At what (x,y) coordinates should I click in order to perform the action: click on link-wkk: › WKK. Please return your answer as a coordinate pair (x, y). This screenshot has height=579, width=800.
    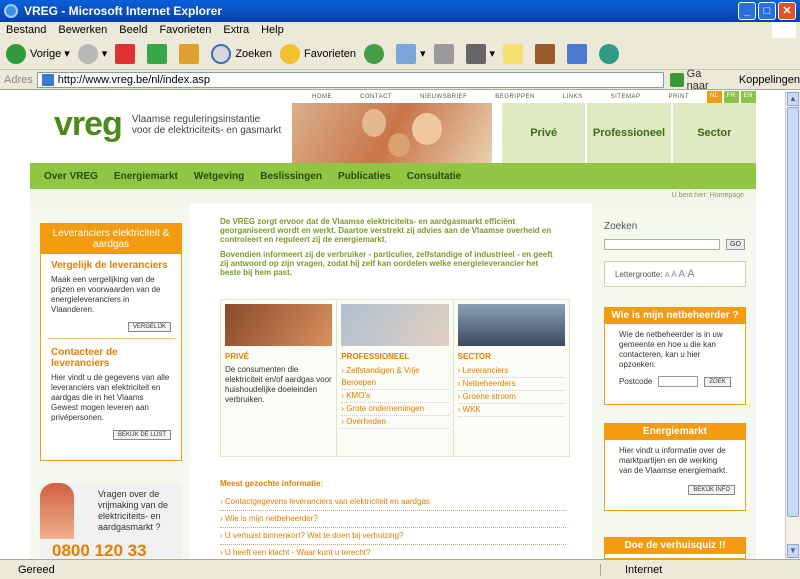
    Looking at the image, I should click on (511, 410).